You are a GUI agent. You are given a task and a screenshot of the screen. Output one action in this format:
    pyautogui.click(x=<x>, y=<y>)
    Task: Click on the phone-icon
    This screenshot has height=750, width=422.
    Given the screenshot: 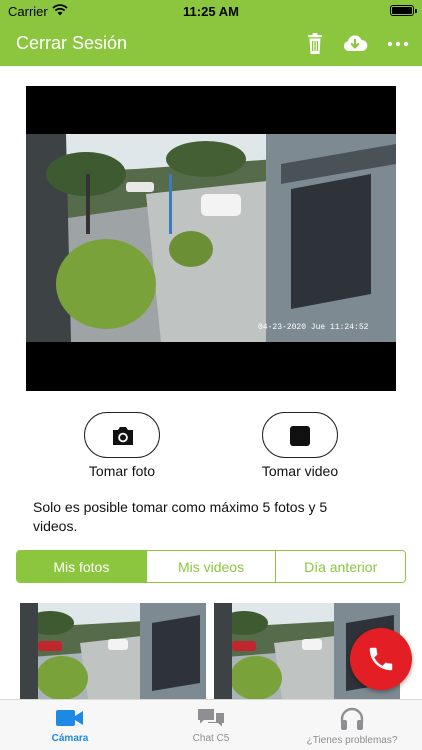 What is the action you would take?
    pyautogui.click(x=381, y=659)
    